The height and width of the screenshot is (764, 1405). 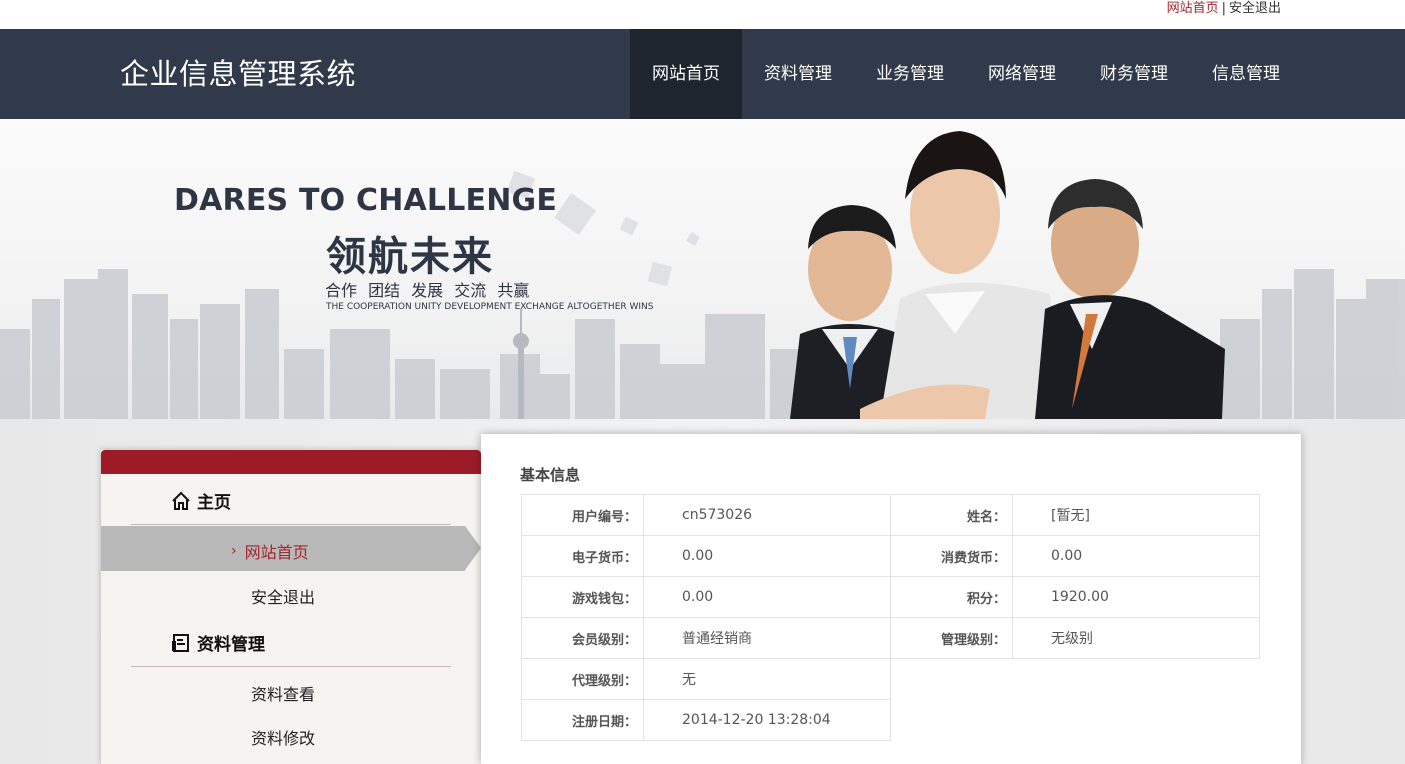 I want to click on header: 企业信息管理系统 网站首页 资料管理 业务管理 网络管理 财务管理 信息管理, so click(x=702, y=74).